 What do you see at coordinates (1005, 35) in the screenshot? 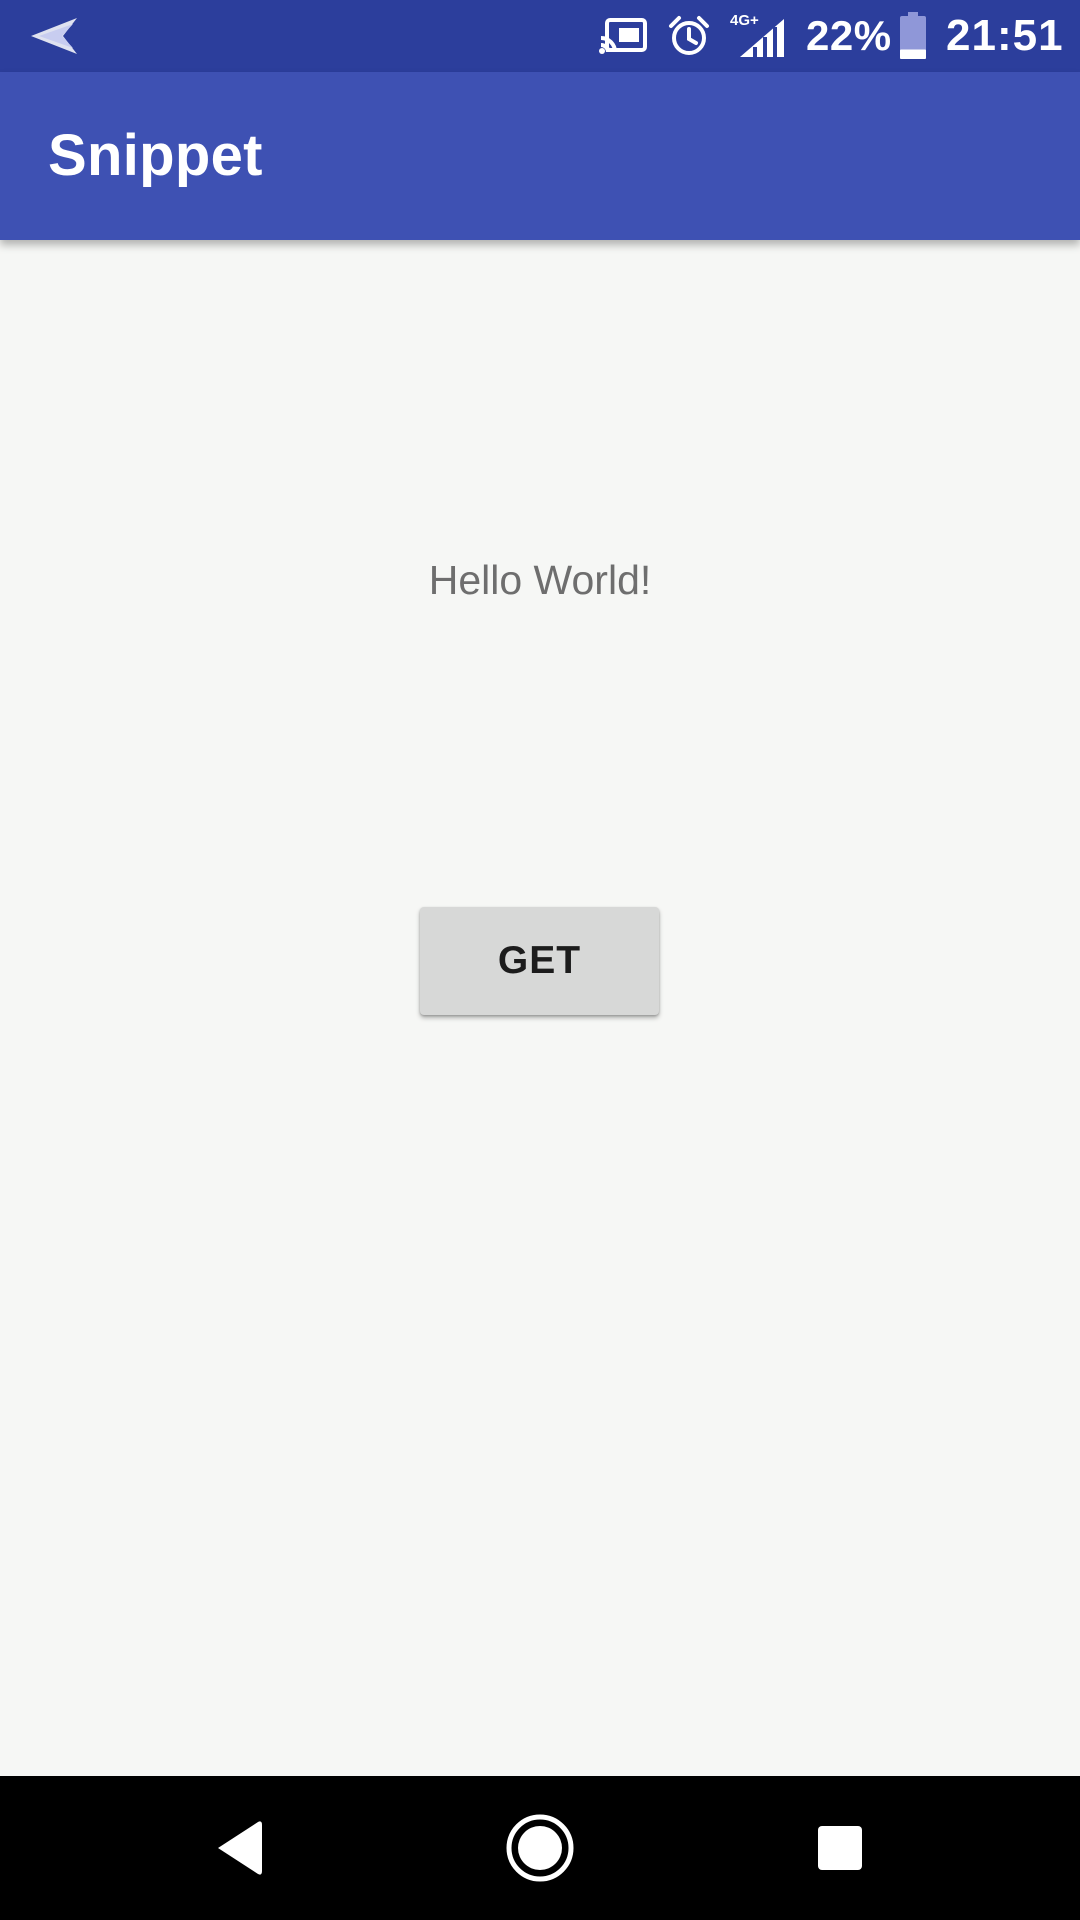
I see `clock: 21:51` at bounding box center [1005, 35].